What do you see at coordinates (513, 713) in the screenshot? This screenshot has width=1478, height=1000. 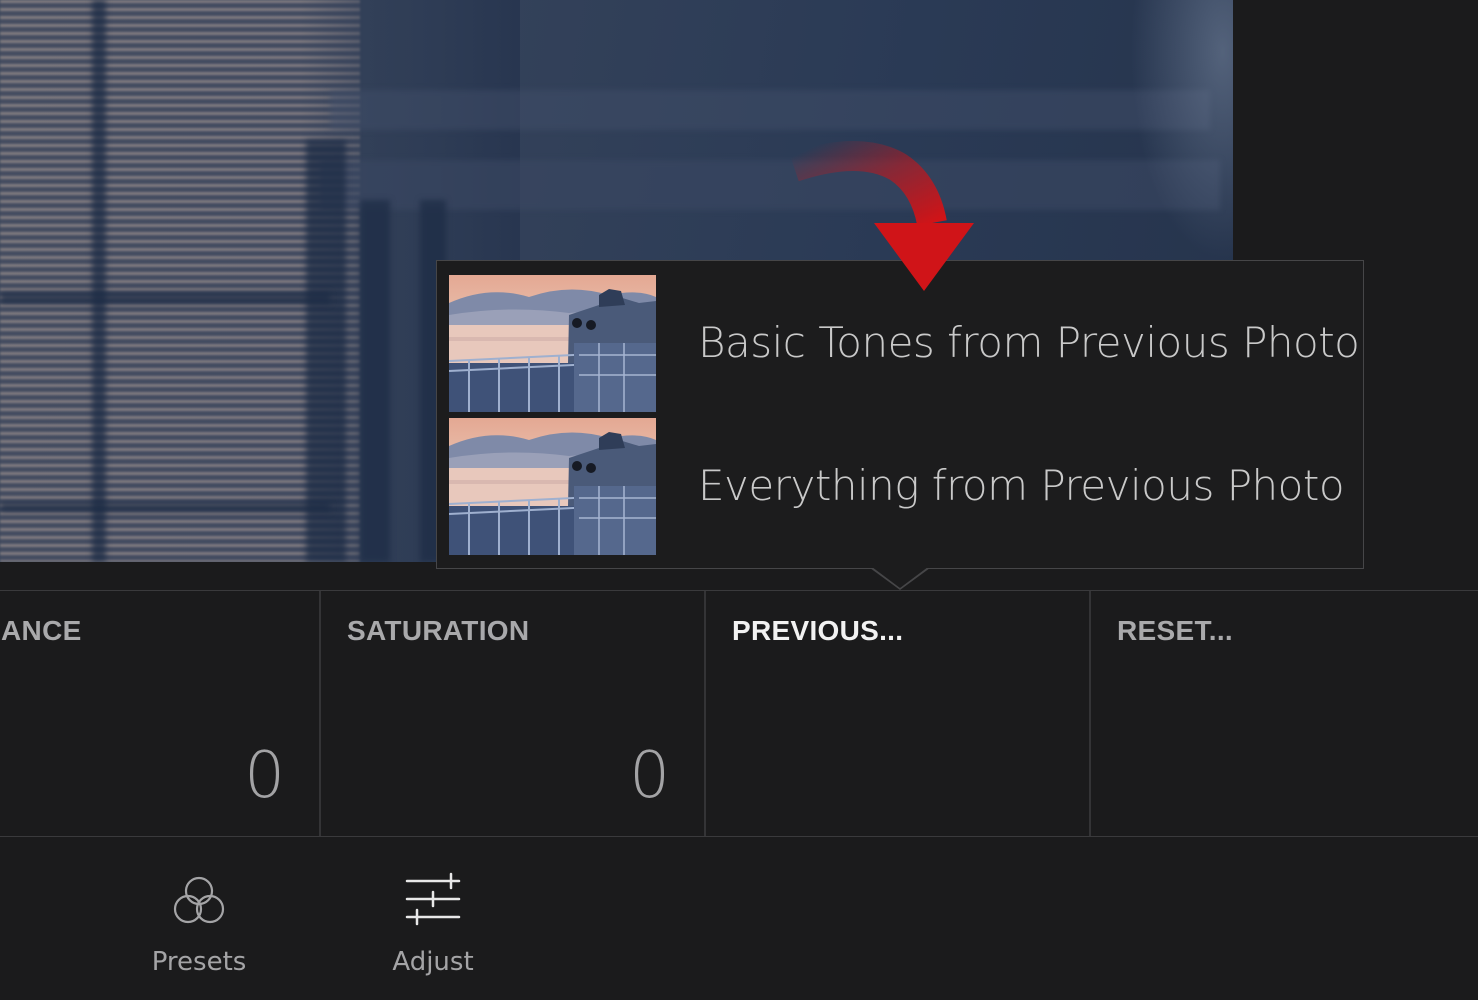 I see `tool-saturation: SATURATION 0` at bounding box center [513, 713].